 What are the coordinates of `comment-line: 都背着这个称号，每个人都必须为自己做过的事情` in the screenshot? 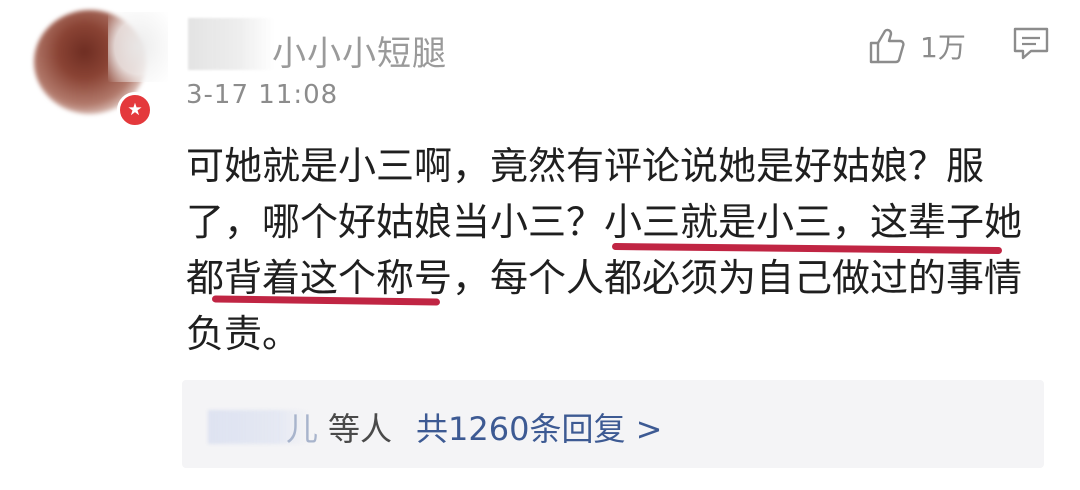 It's located at (621, 278).